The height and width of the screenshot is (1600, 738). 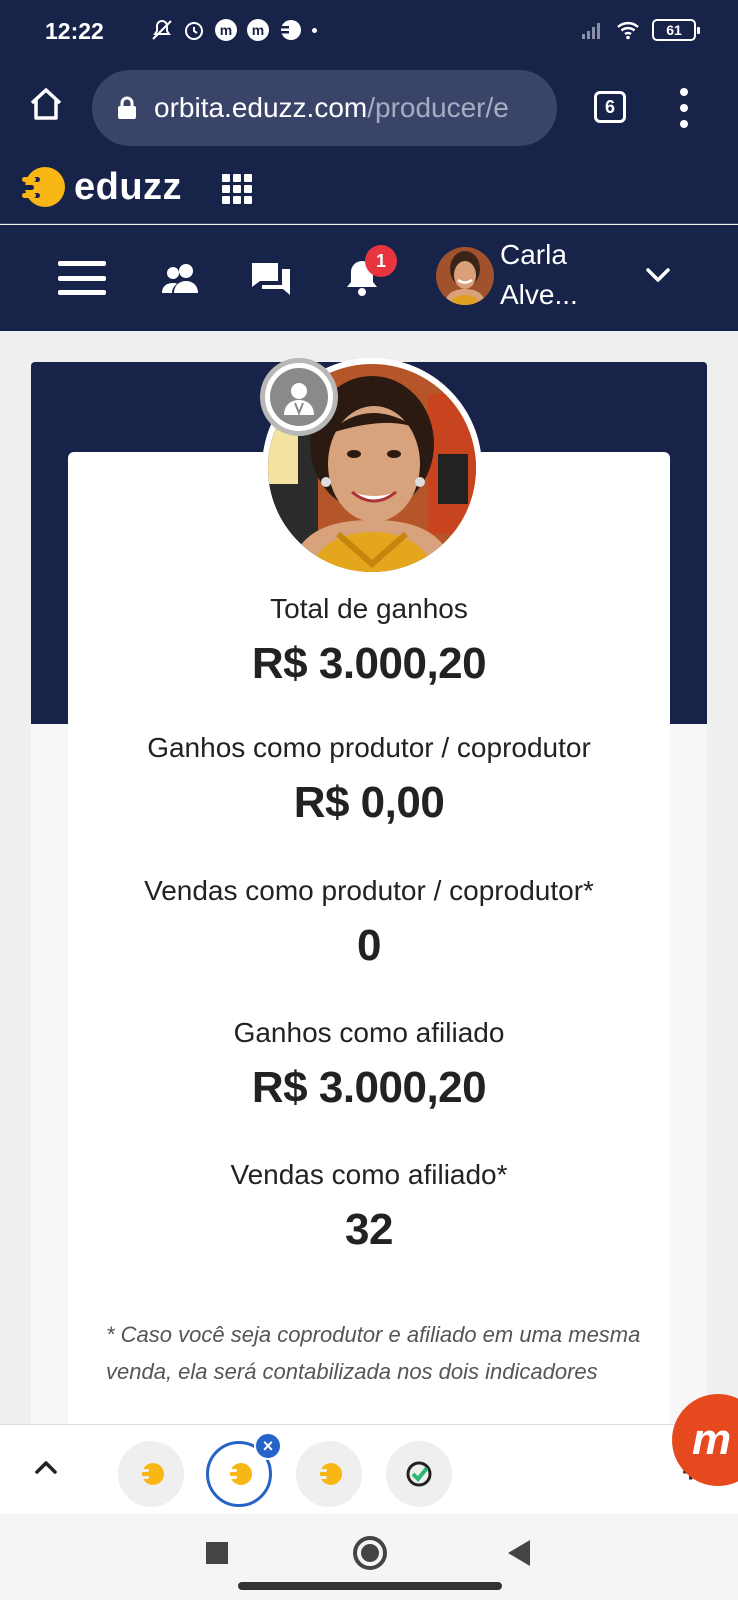 What do you see at coordinates (369, 802) in the screenshot?
I see `stat-value: R$ 0,00` at bounding box center [369, 802].